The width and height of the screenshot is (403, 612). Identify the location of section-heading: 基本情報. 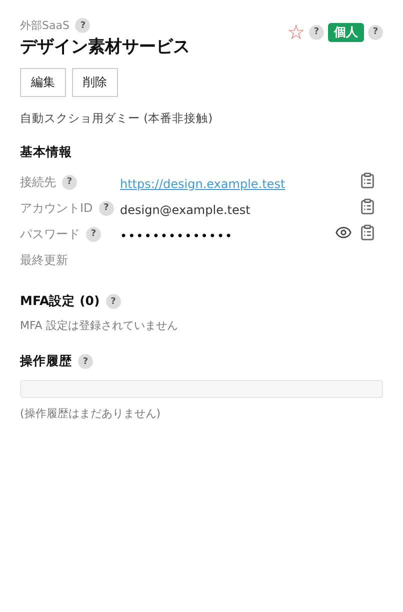
(46, 152).